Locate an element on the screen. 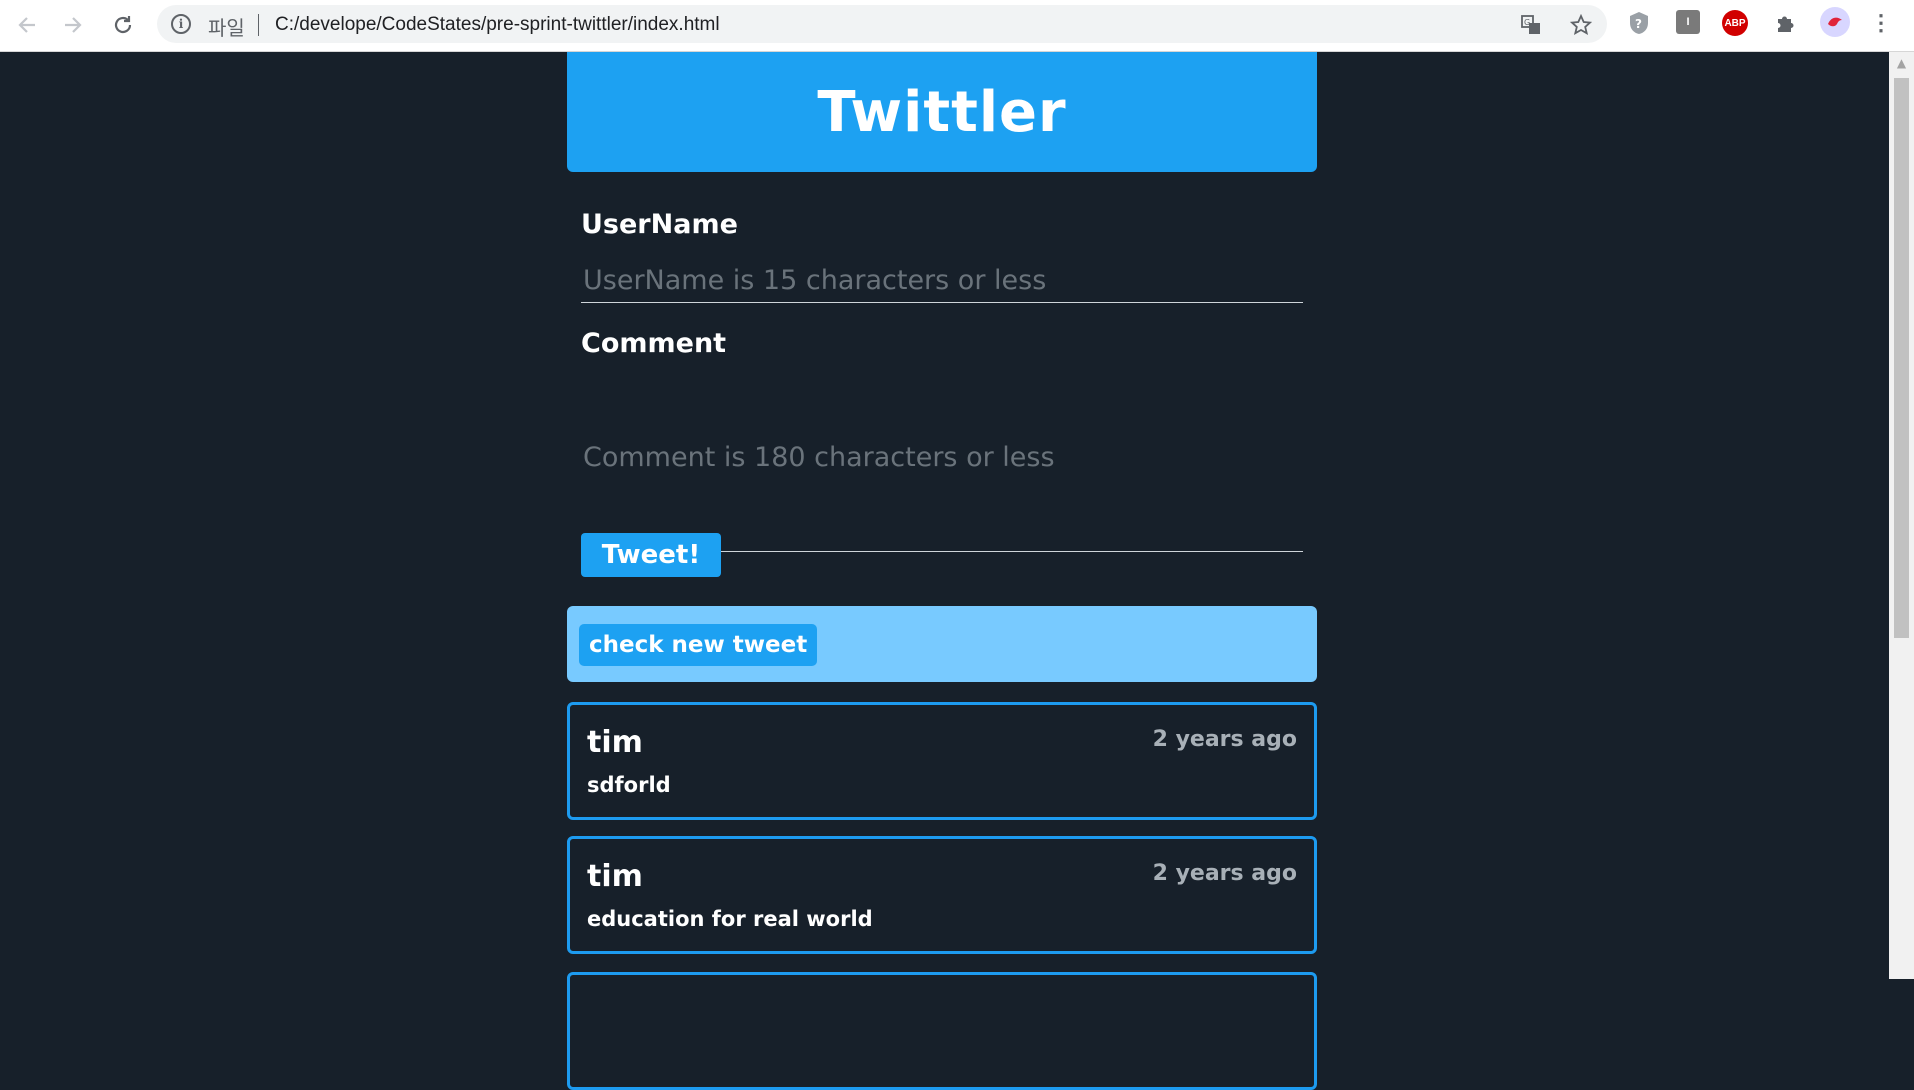 The image size is (1914, 1090). back-button is located at coordinates (27, 25).